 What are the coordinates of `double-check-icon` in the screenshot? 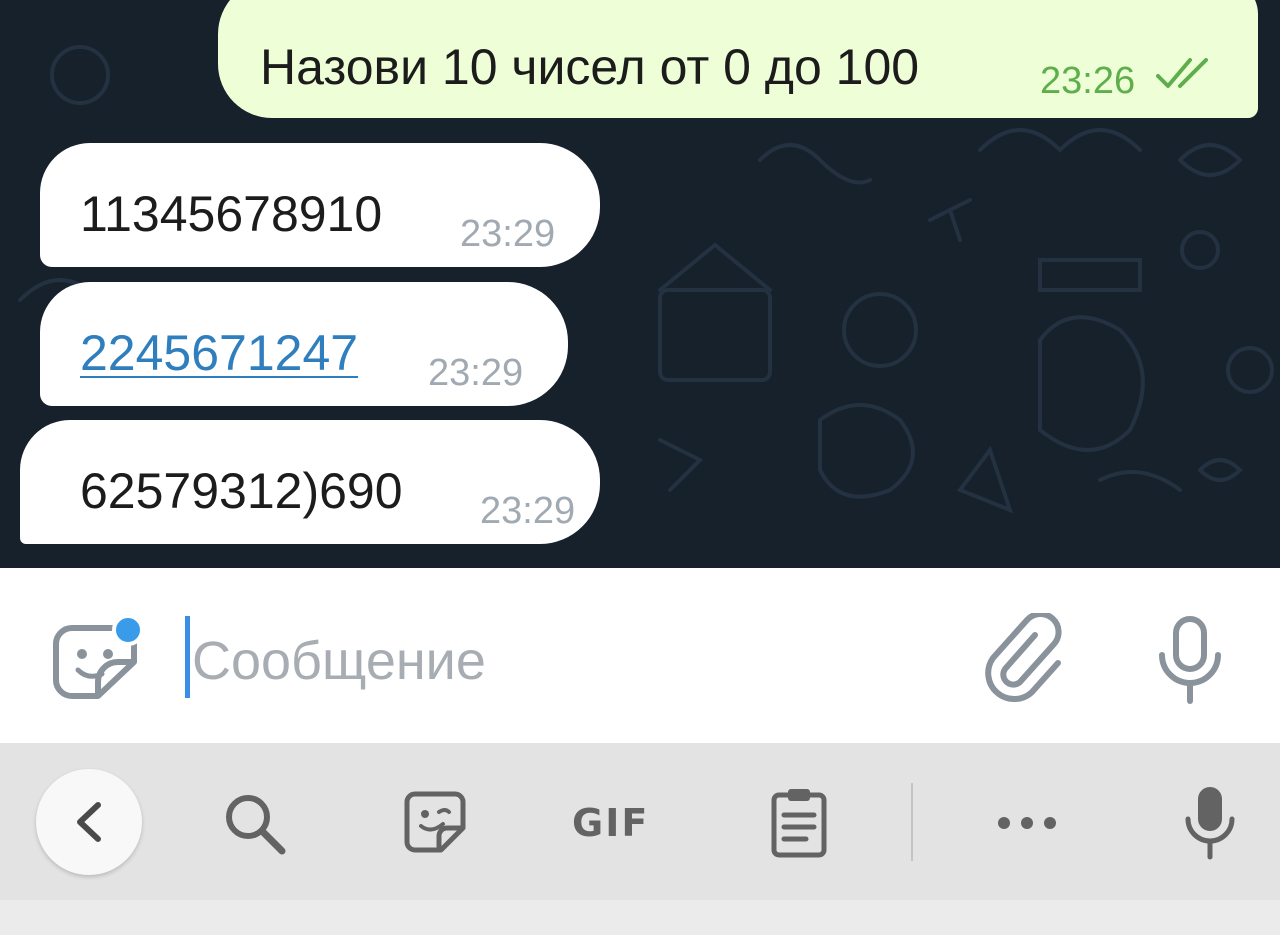 It's located at (1182, 73).